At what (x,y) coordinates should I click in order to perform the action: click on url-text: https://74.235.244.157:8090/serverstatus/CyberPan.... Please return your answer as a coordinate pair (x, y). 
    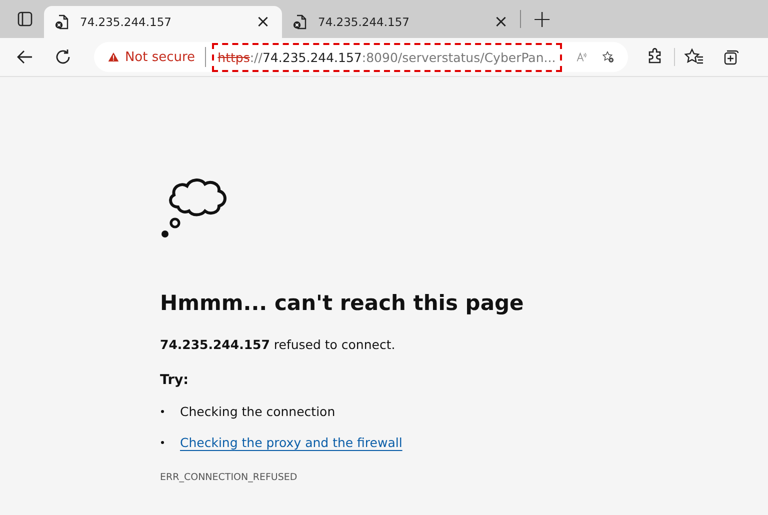
    Looking at the image, I should click on (387, 57).